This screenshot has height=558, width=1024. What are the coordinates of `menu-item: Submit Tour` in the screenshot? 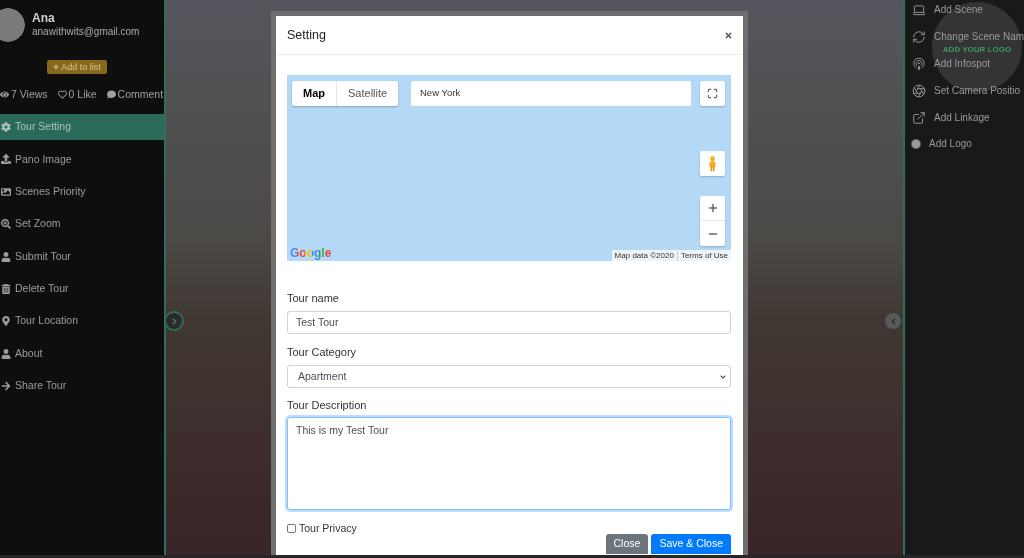 It's located at (36, 256).